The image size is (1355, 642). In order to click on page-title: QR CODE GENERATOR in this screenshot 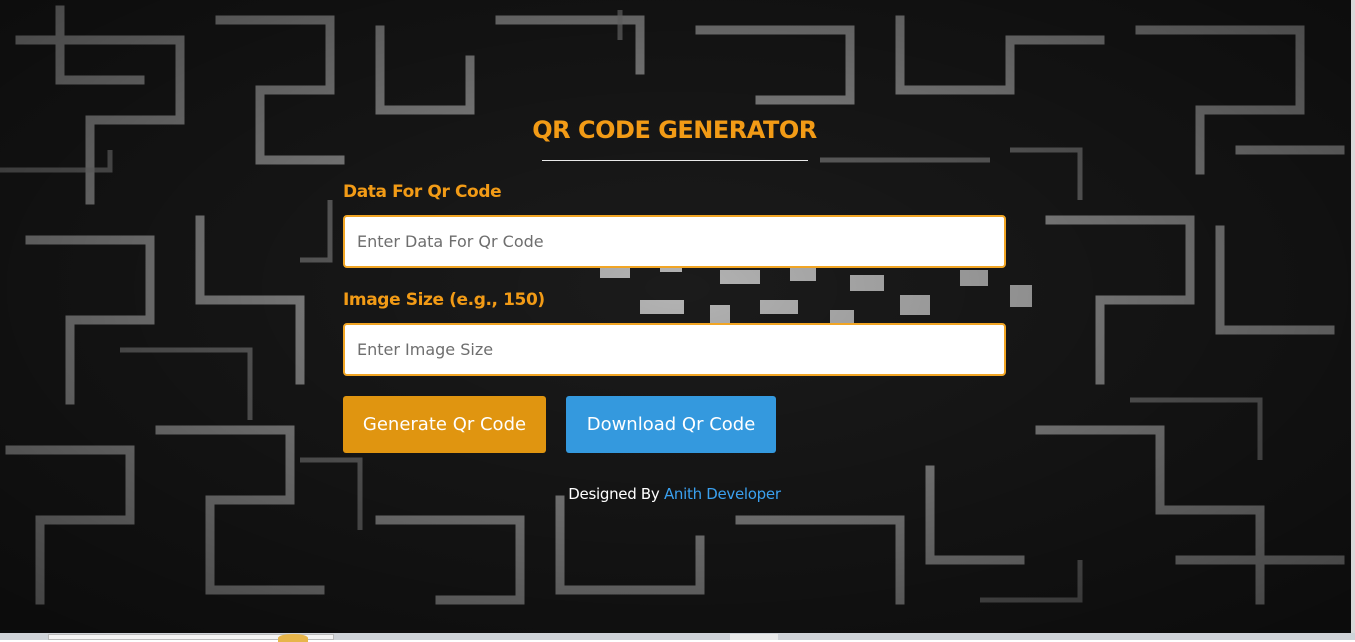, I will do `click(674, 130)`.